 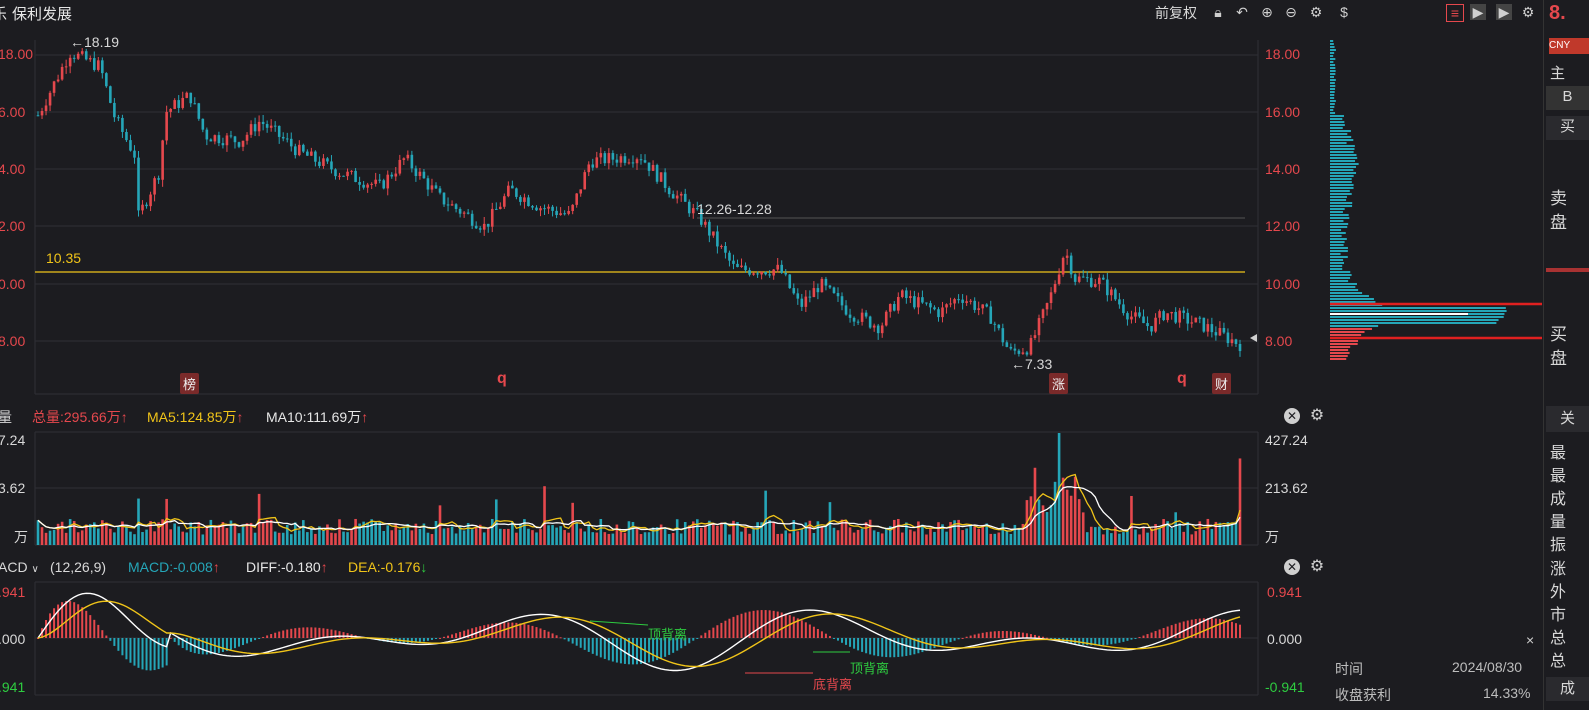 I want to click on currency-badge: CNY, so click(x=1569, y=46).